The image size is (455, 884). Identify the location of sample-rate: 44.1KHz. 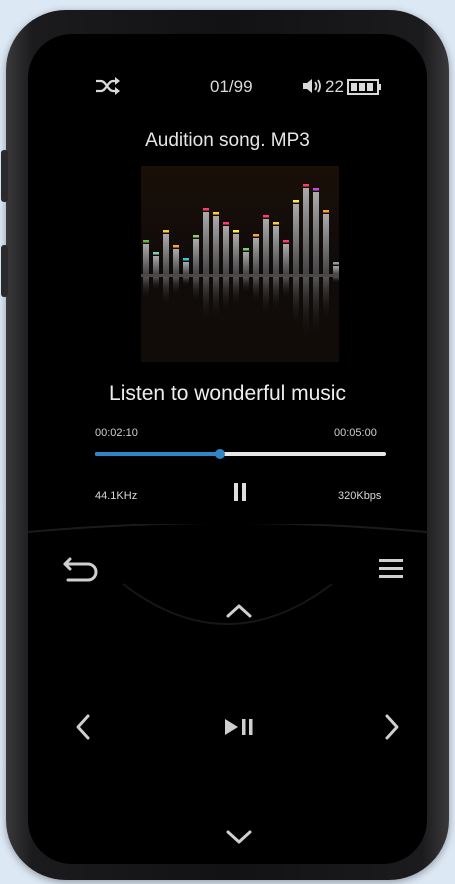
(116, 496).